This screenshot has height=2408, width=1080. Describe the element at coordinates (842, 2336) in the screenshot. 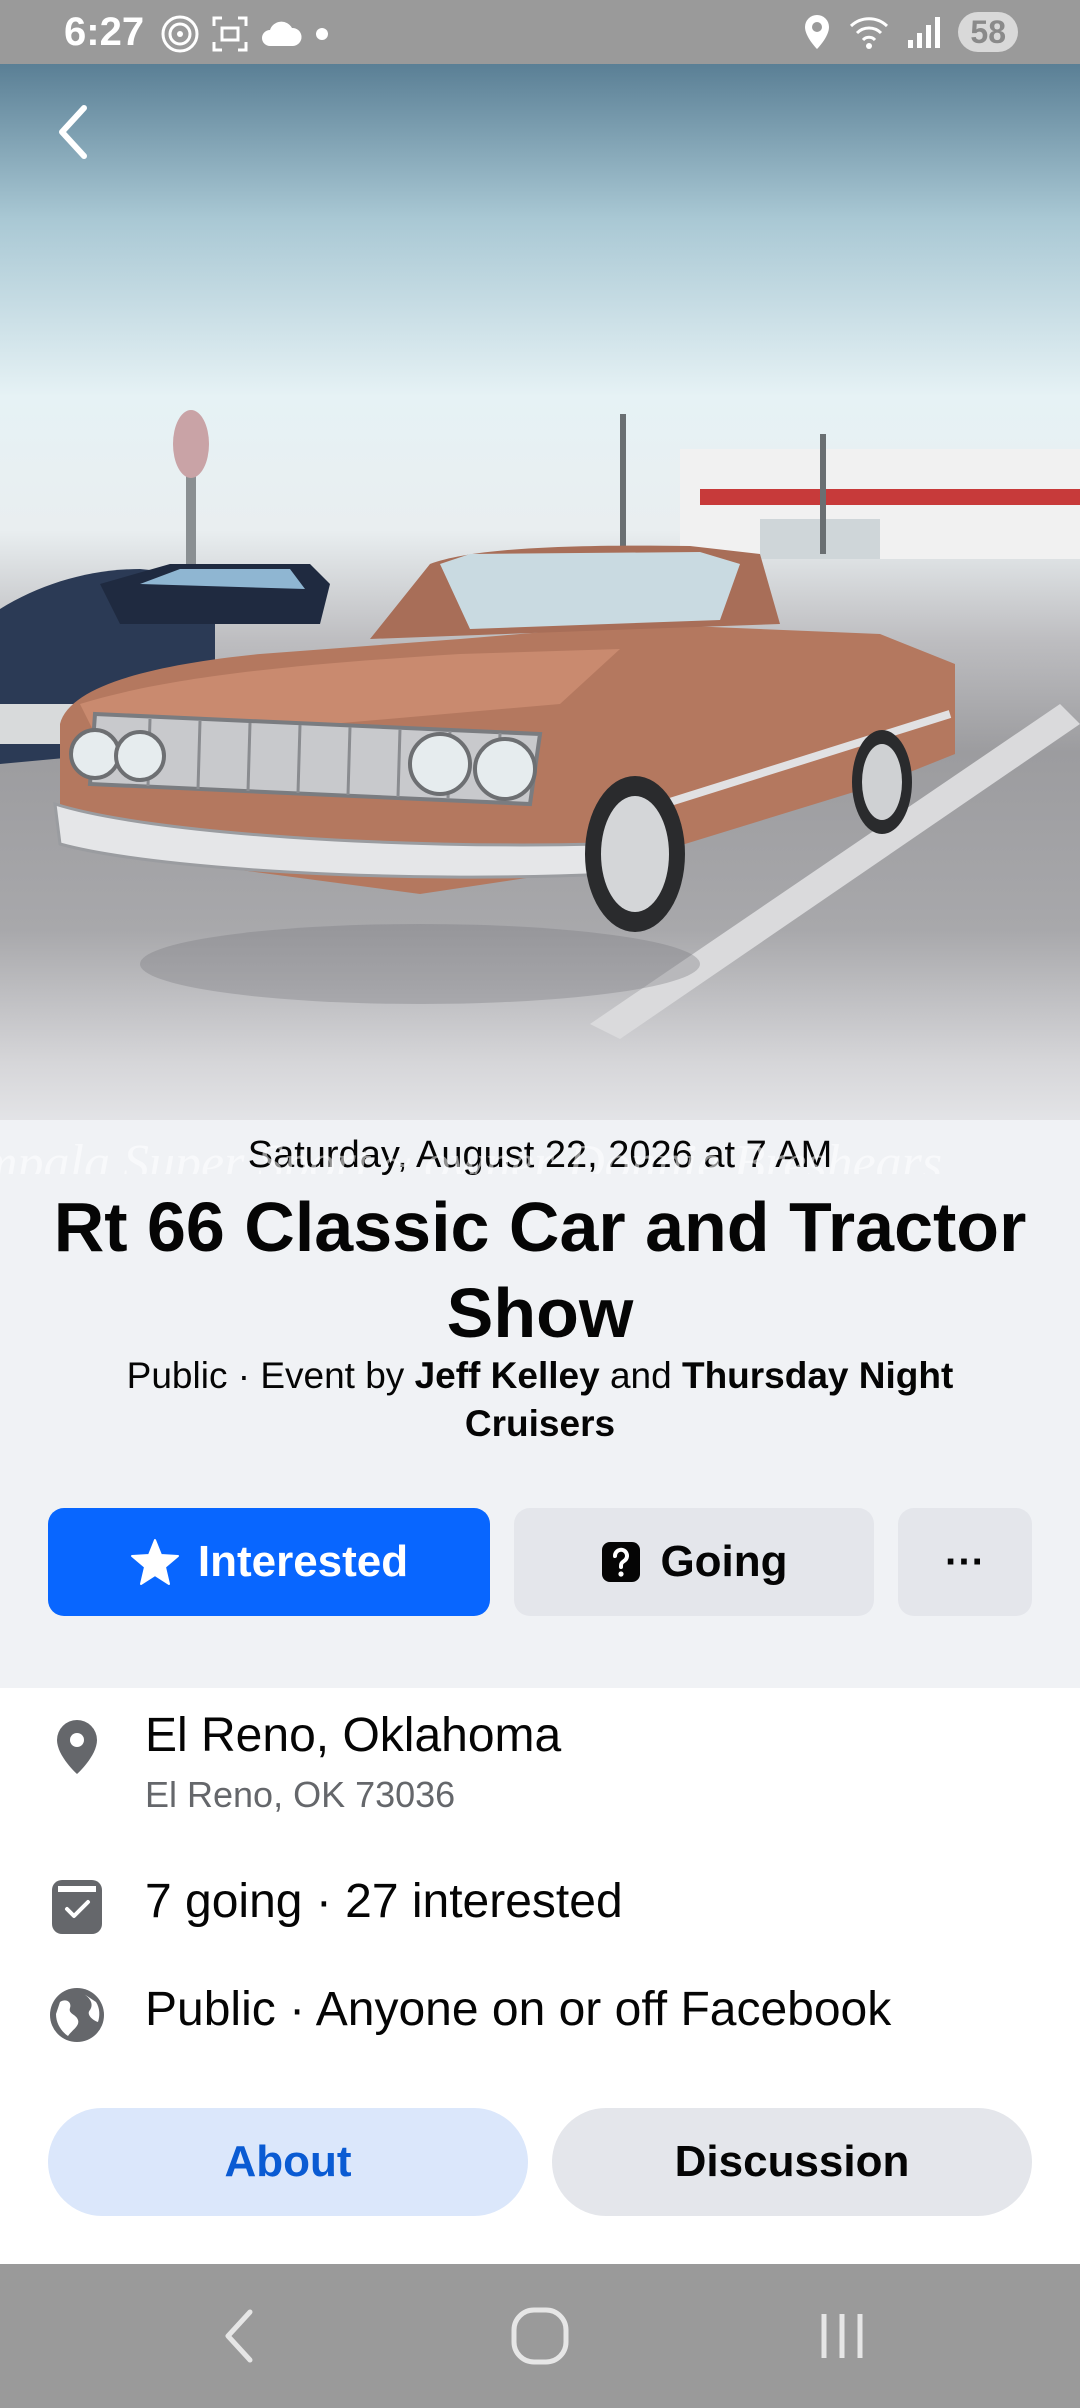

I see `nav-recents-icon` at that location.